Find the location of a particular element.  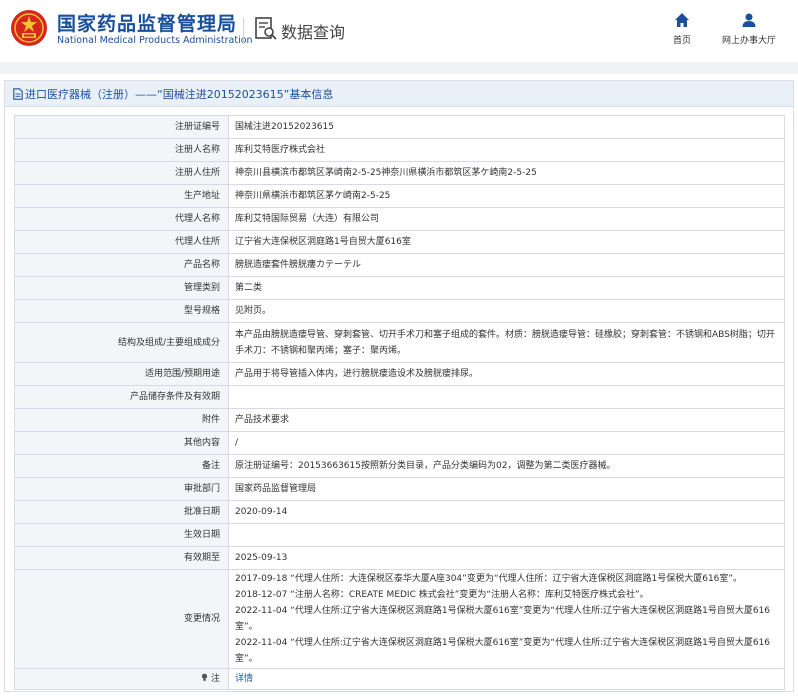

nav-home-label: 首页 is located at coordinates (681, 41).